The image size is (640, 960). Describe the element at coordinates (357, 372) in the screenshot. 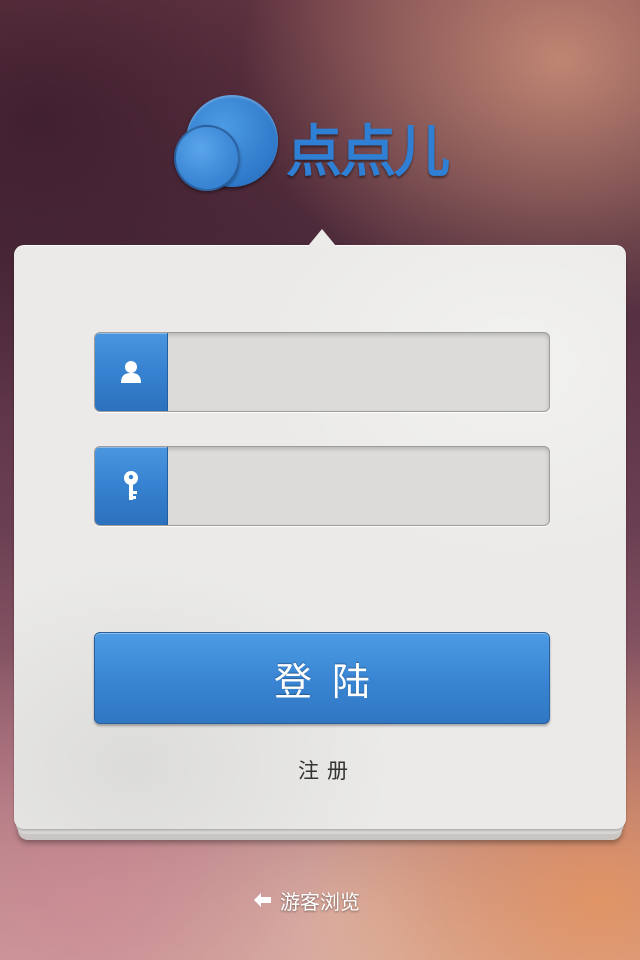

I see `username-input` at that location.